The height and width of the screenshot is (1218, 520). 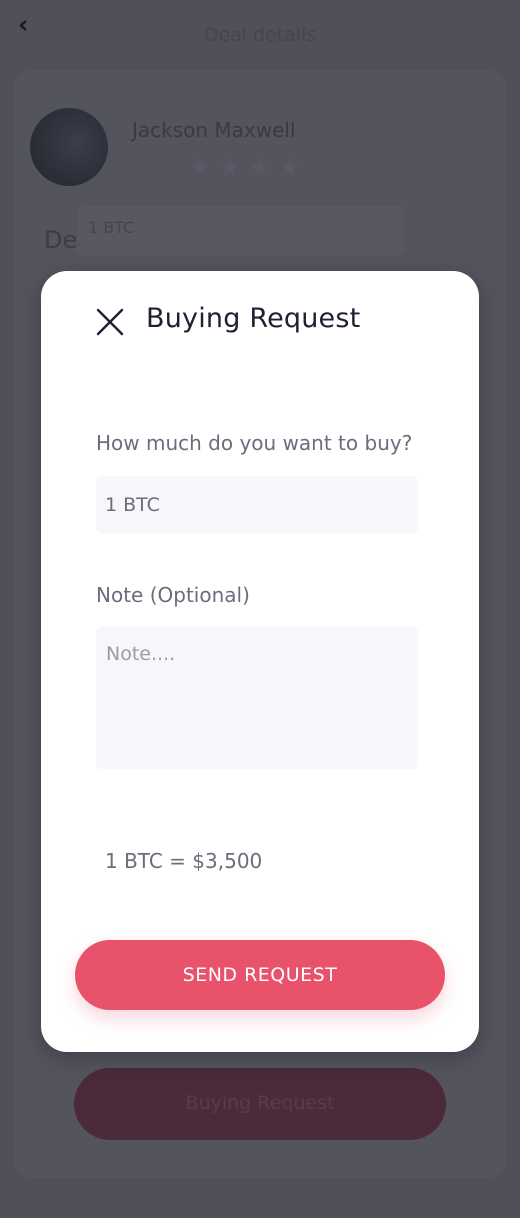 What do you see at coordinates (214, 130) in the screenshot?
I see `user-name: Jackson Maxwell` at bounding box center [214, 130].